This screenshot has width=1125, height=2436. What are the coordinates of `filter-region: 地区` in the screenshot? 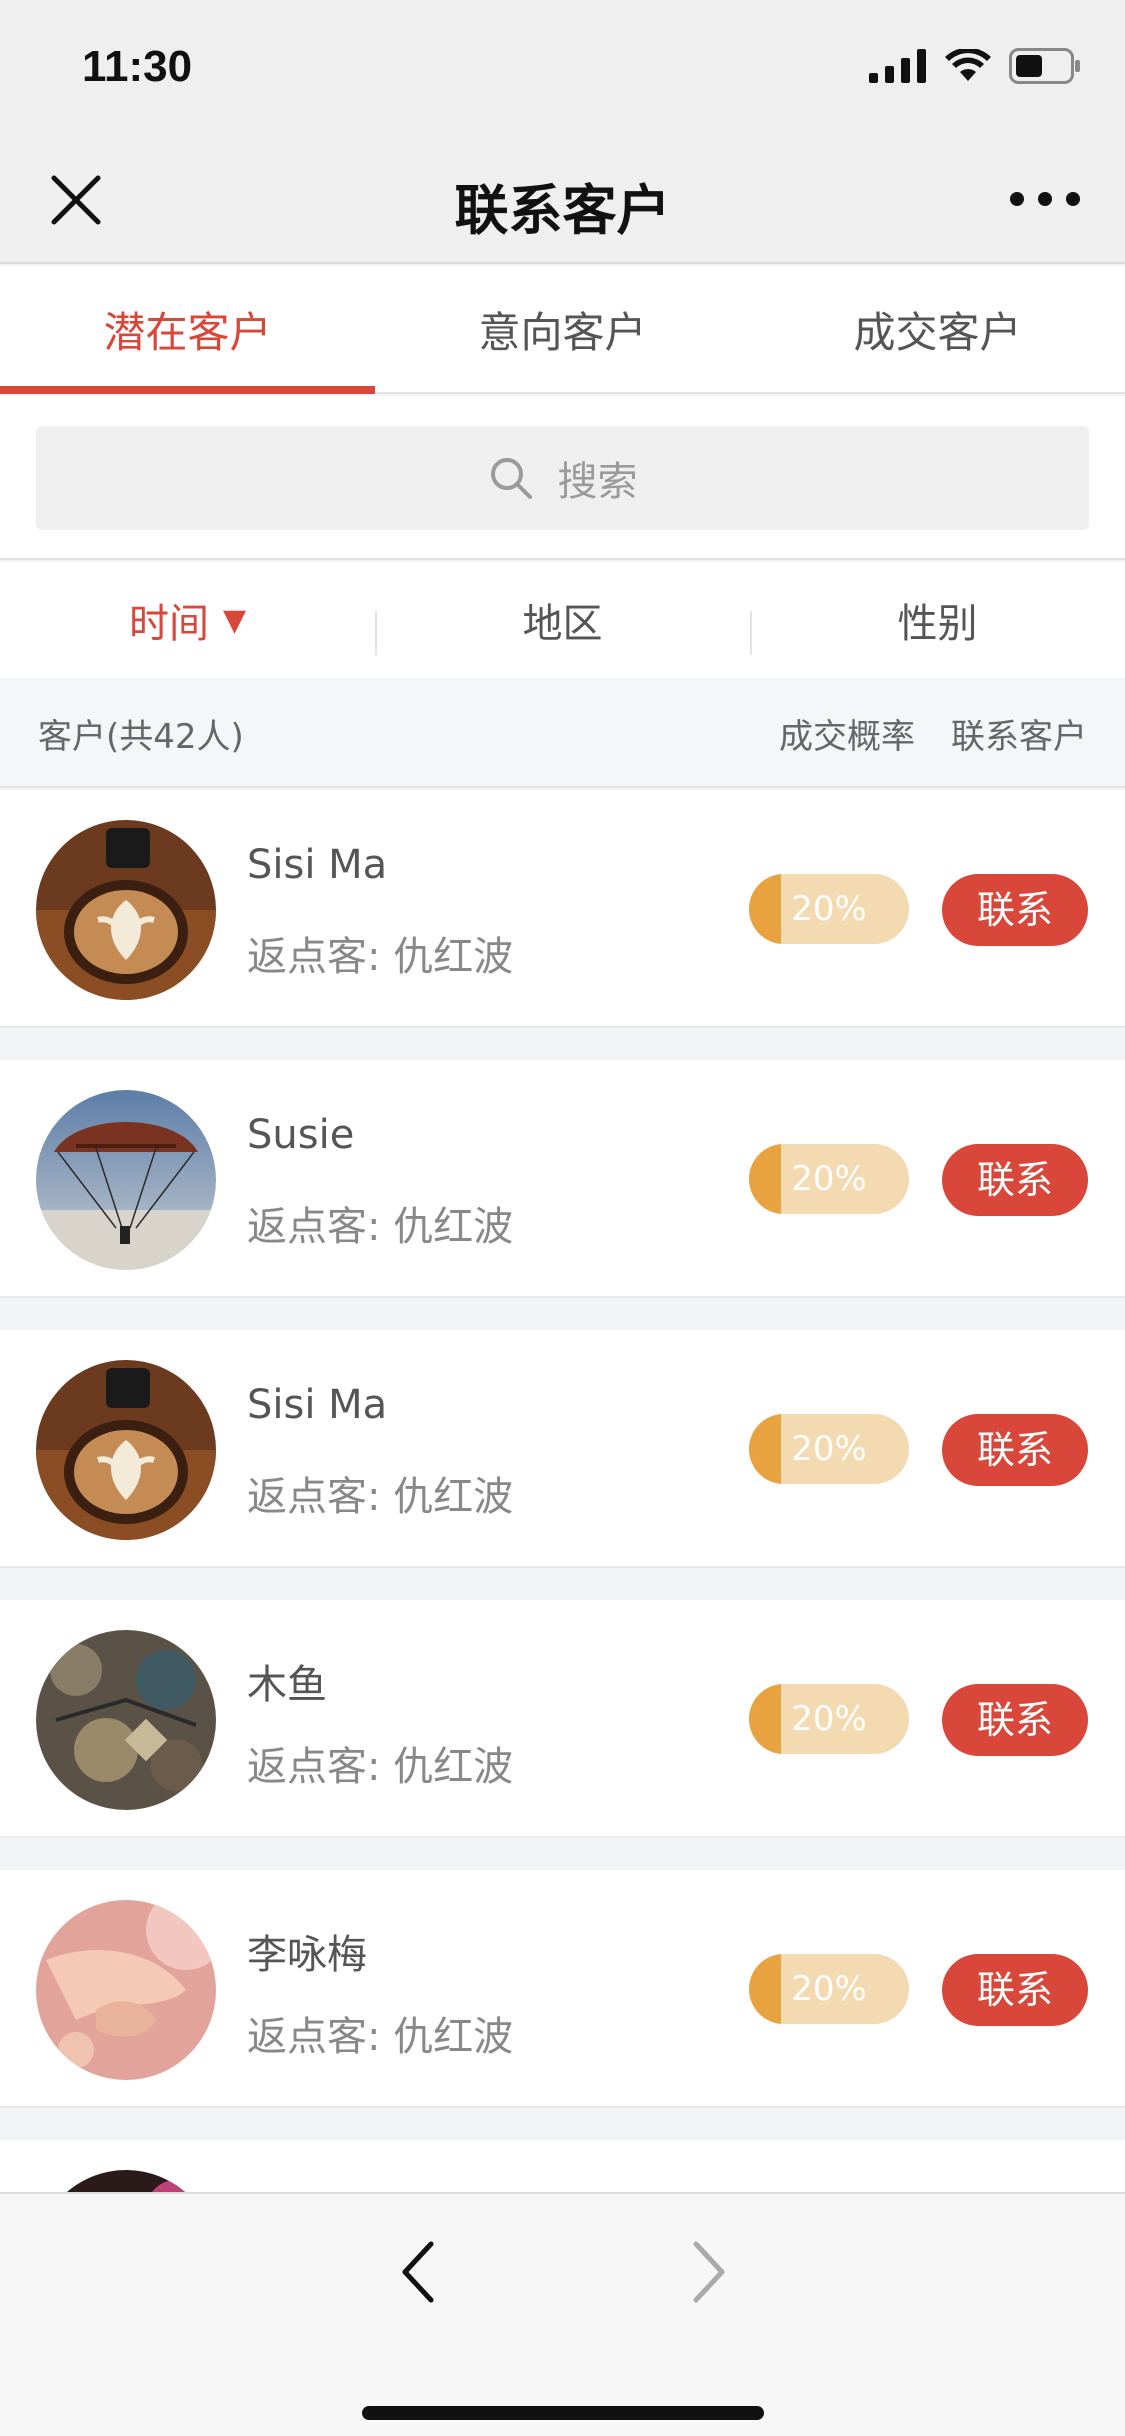 It's located at (562, 623).